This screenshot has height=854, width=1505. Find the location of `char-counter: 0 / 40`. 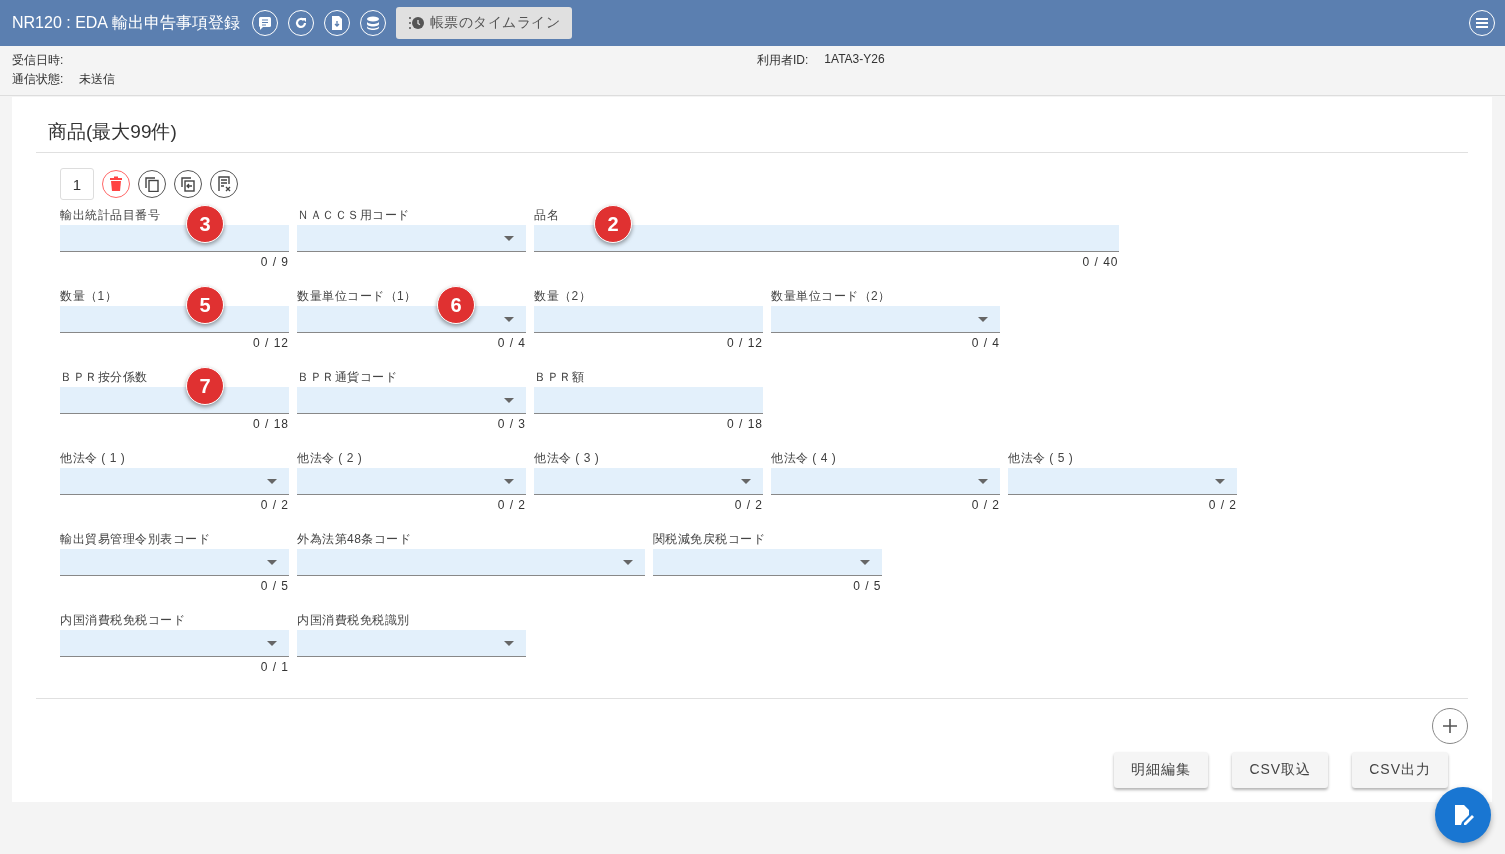

char-counter: 0 / 40 is located at coordinates (1100, 262).